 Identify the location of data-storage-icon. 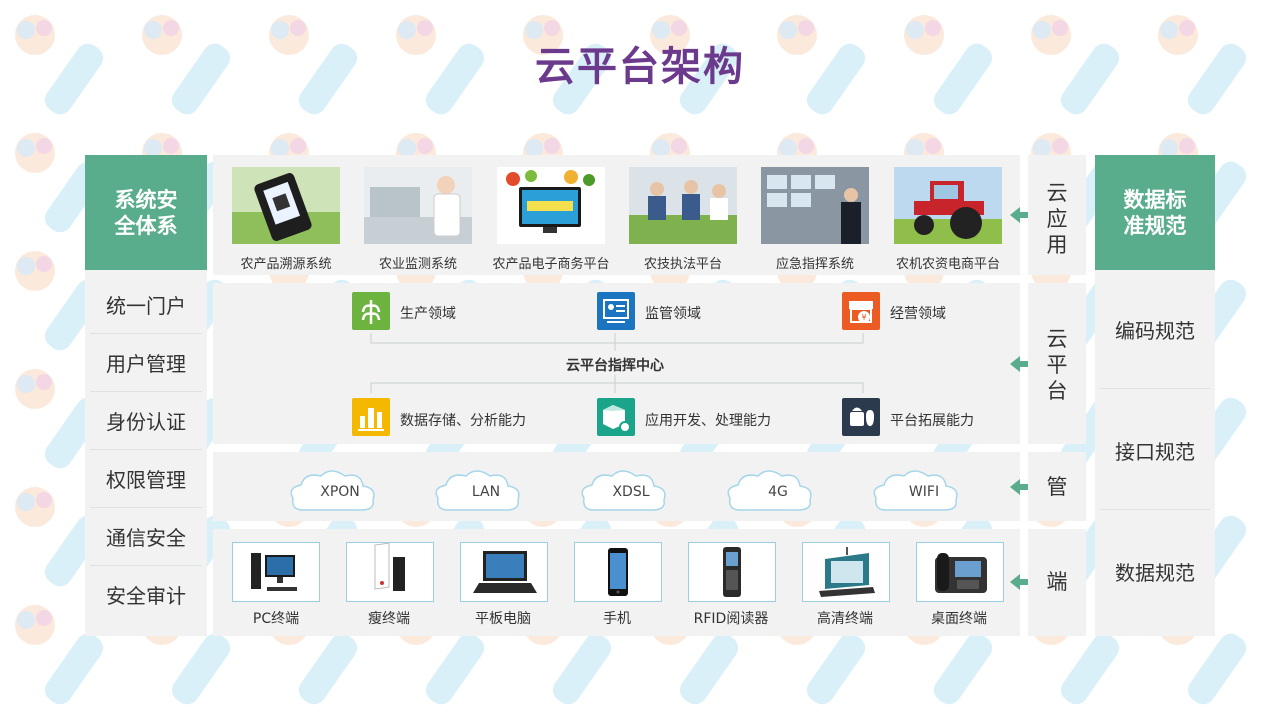
(371, 417).